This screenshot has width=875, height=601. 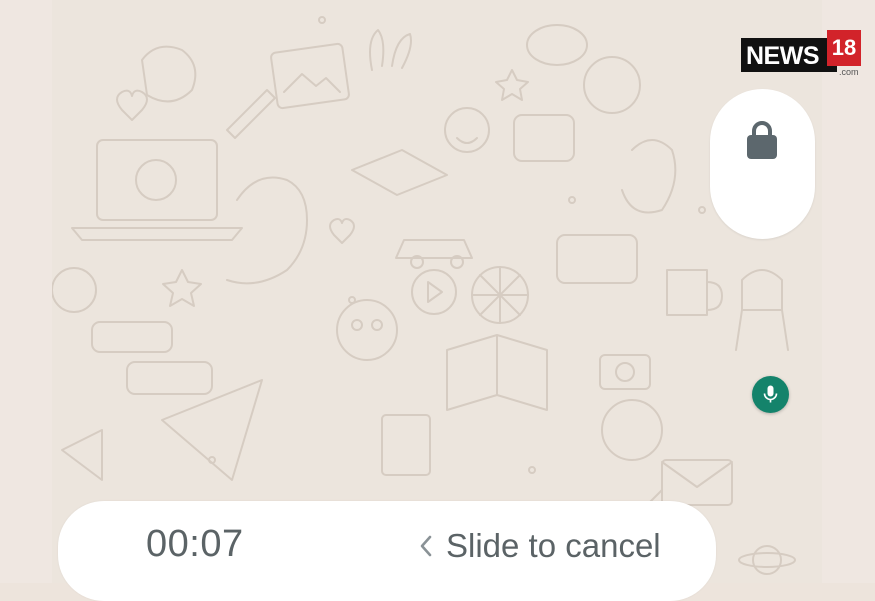 I want to click on logo-domain: .com, so click(x=849, y=72).